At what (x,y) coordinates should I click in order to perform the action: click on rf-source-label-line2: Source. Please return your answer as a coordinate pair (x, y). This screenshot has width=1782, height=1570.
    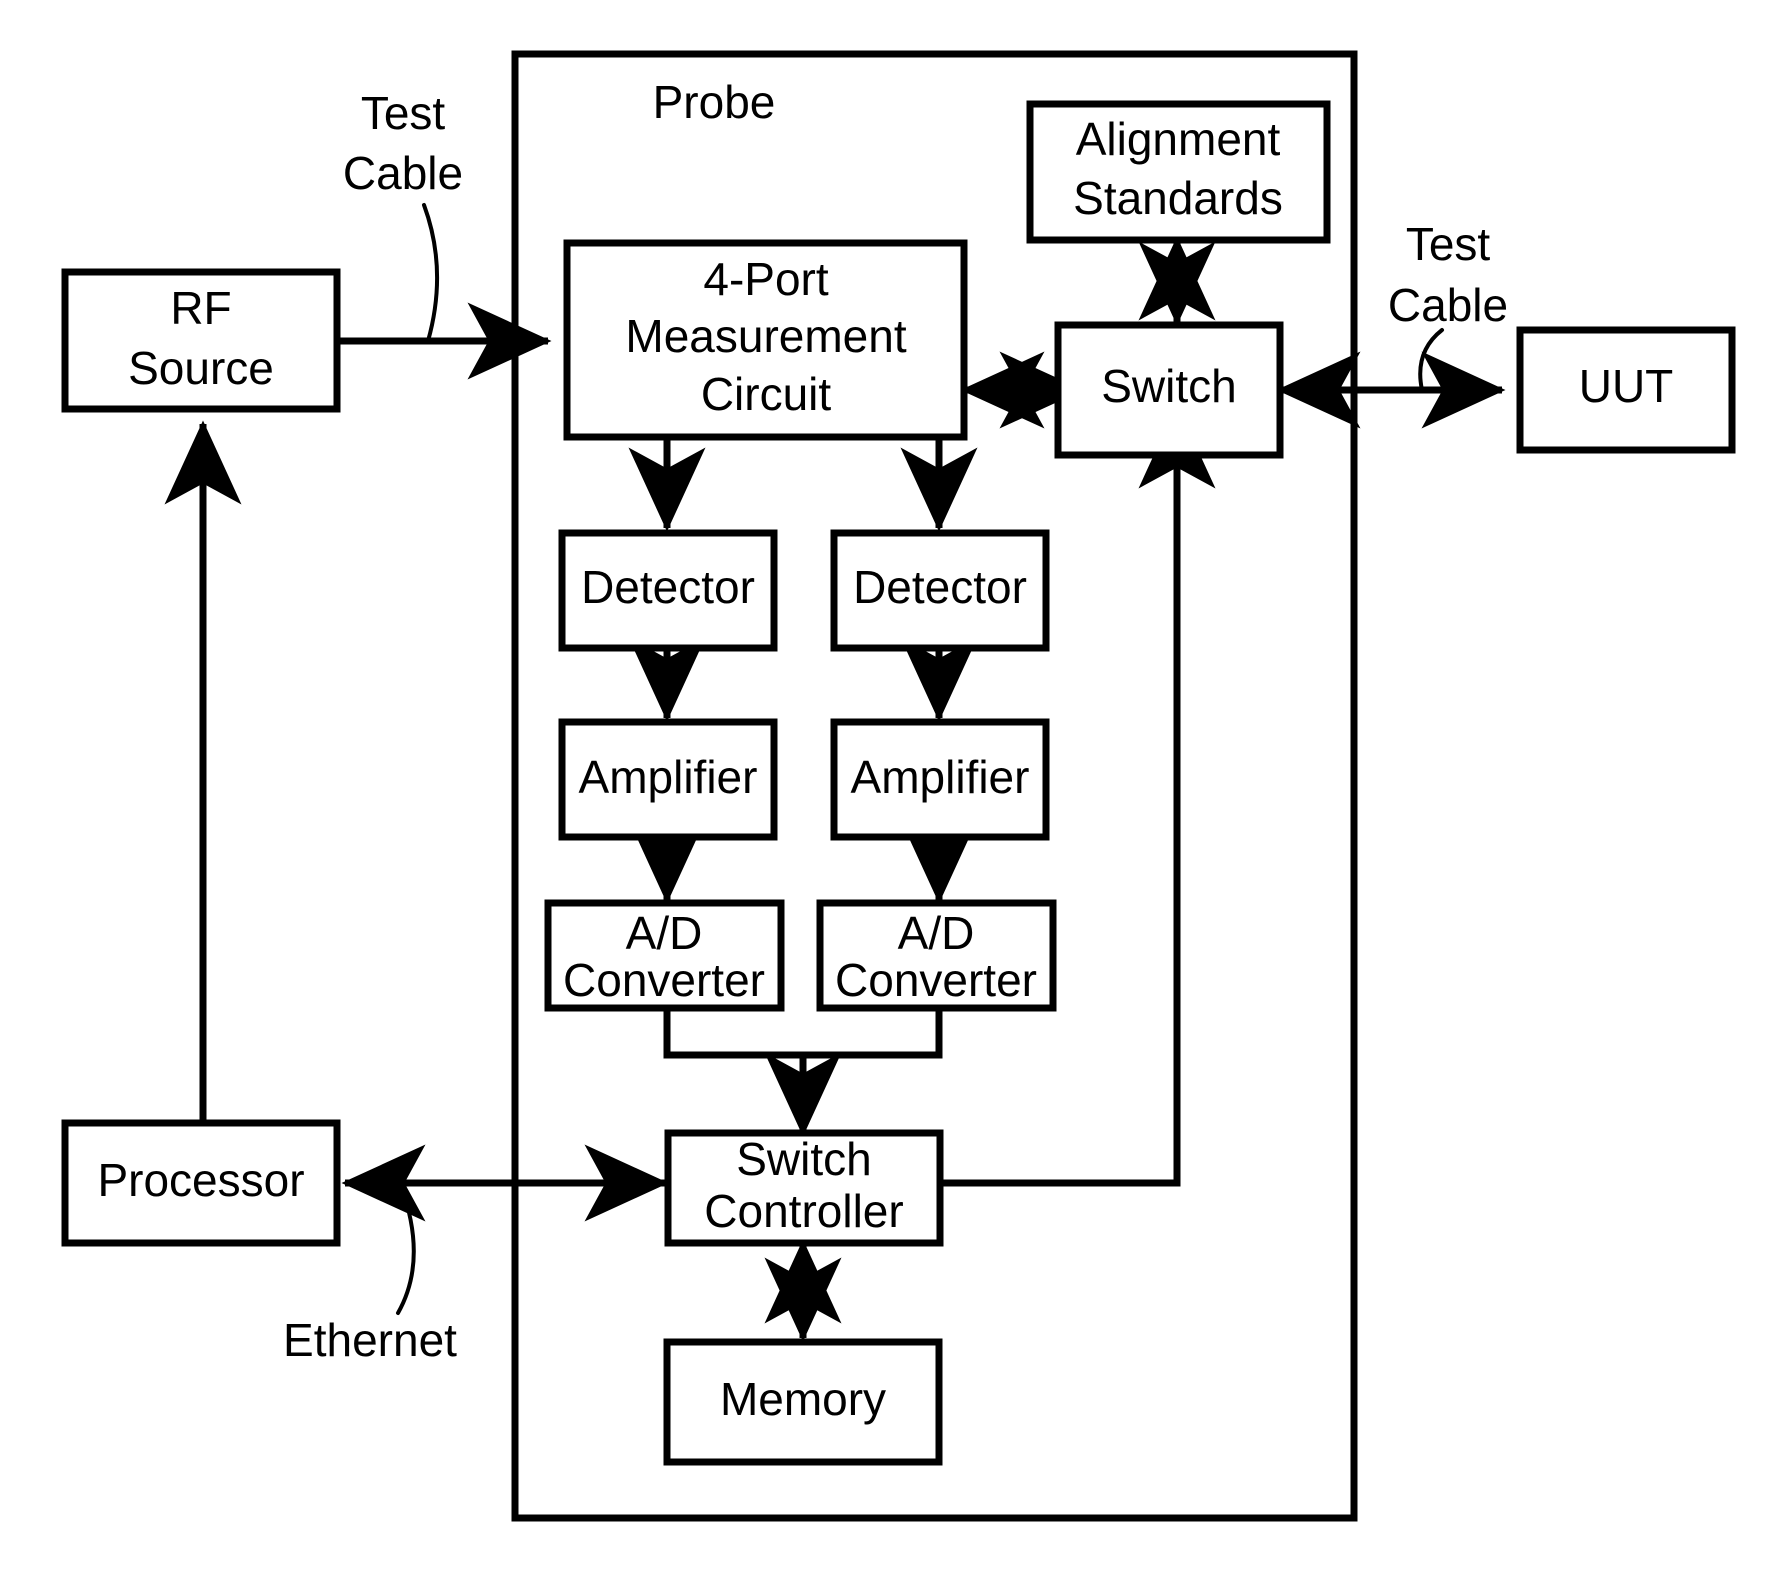
    Looking at the image, I should click on (201, 368).